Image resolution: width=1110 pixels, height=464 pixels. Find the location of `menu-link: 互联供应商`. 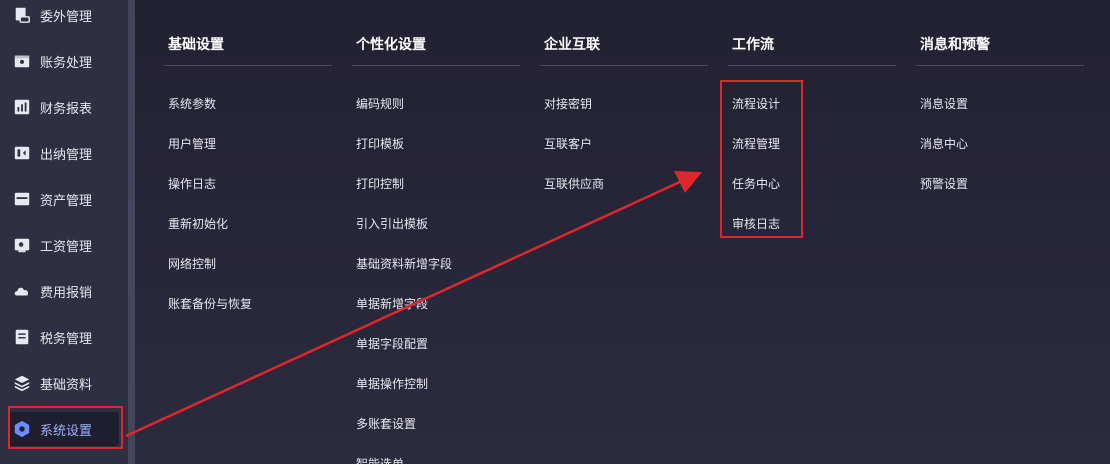

menu-link: 互联供应商 is located at coordinates (574, 183).